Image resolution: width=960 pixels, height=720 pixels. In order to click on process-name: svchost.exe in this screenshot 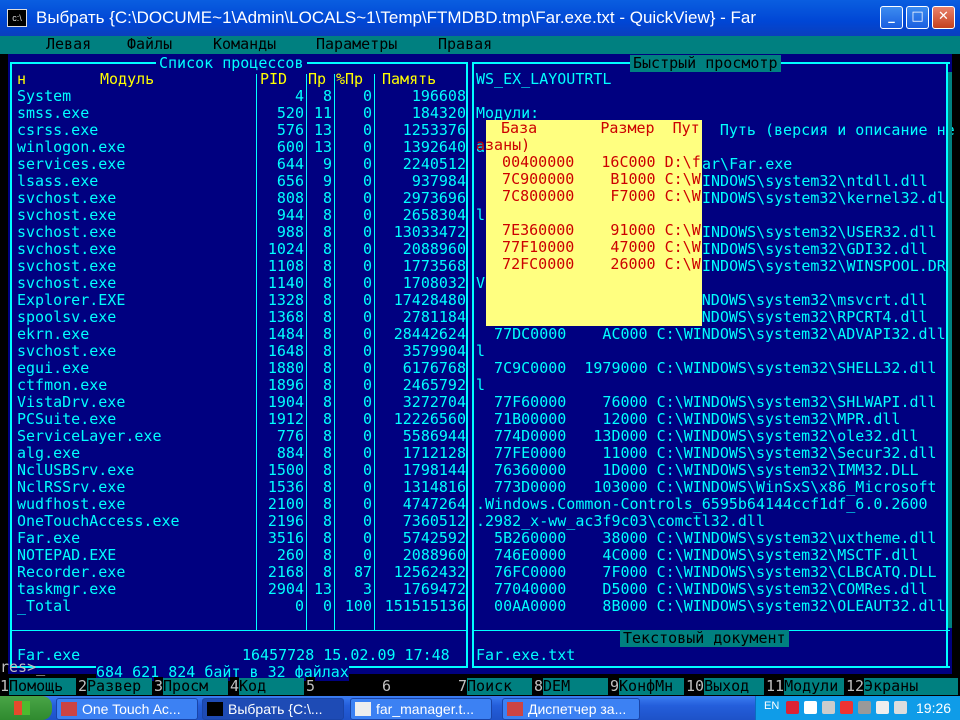, I will do `click(67, 215)`.